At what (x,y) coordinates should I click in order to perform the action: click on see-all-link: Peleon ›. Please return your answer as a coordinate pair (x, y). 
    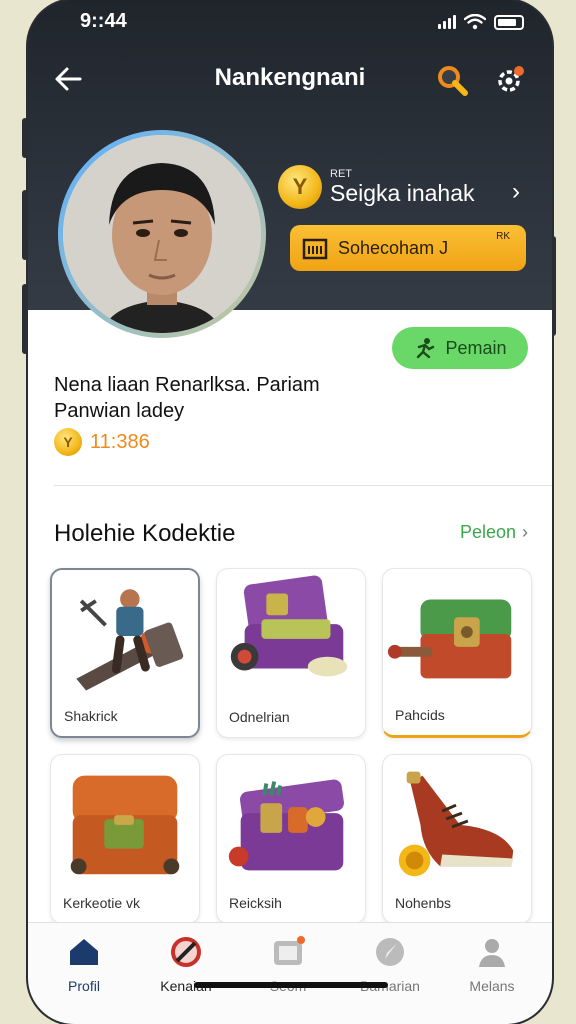
    Looking at the image, I should click on (494, 532).